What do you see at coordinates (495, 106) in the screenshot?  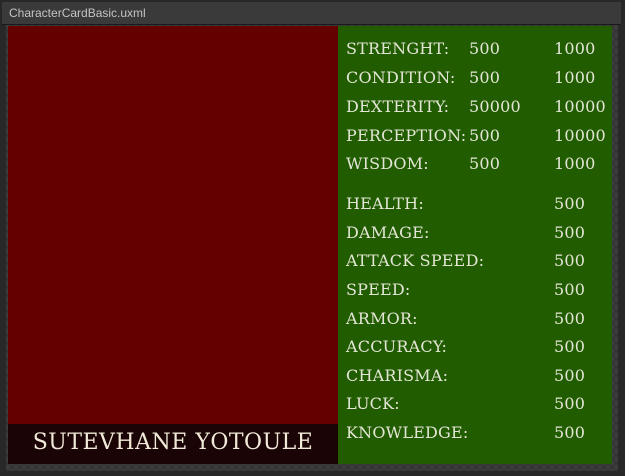 I see `stat-value: 50000` at bounding box center [495, 106].